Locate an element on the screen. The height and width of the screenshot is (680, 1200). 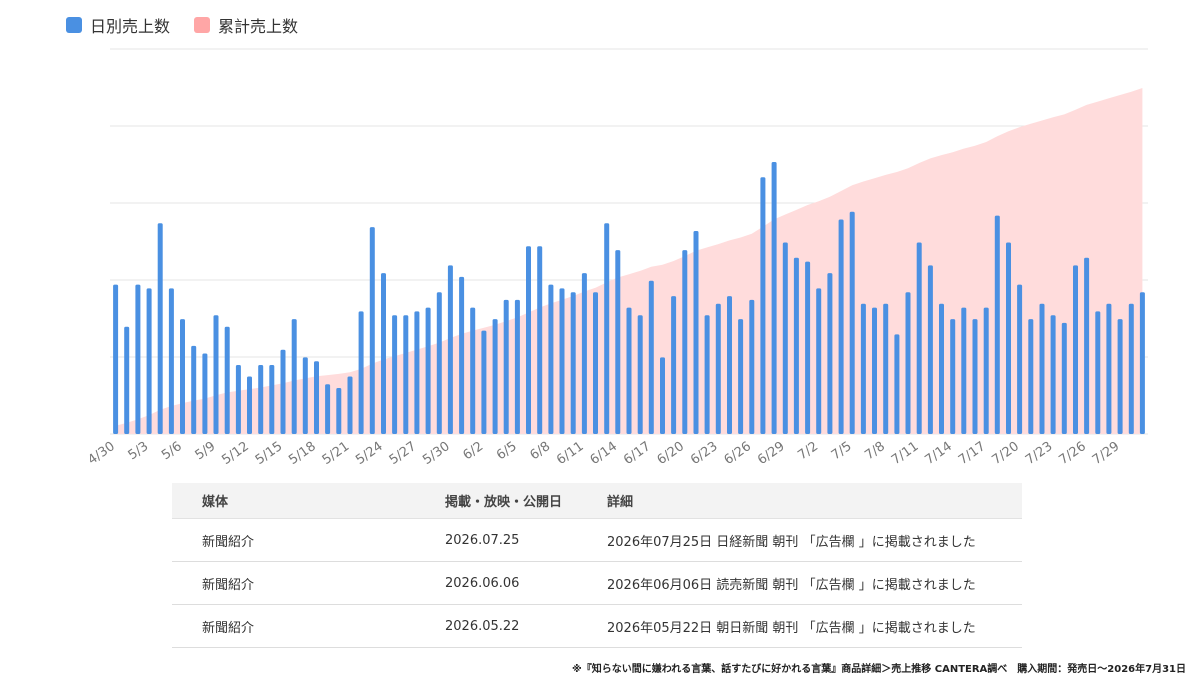
date-cell: 2026.06.06 is located at coordinates (526, 583).